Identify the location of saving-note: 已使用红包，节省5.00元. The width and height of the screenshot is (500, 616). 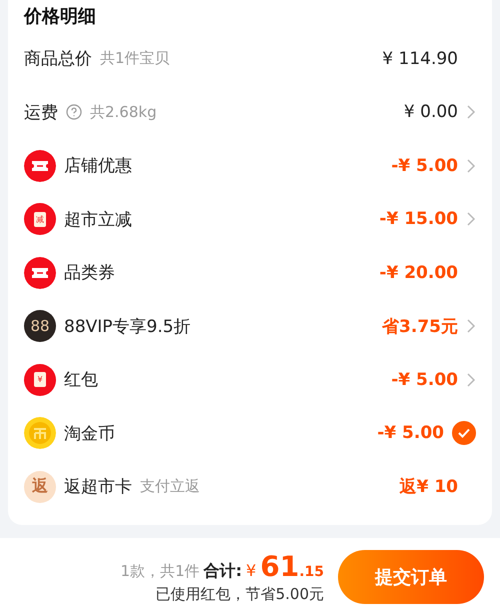
(240, 594).